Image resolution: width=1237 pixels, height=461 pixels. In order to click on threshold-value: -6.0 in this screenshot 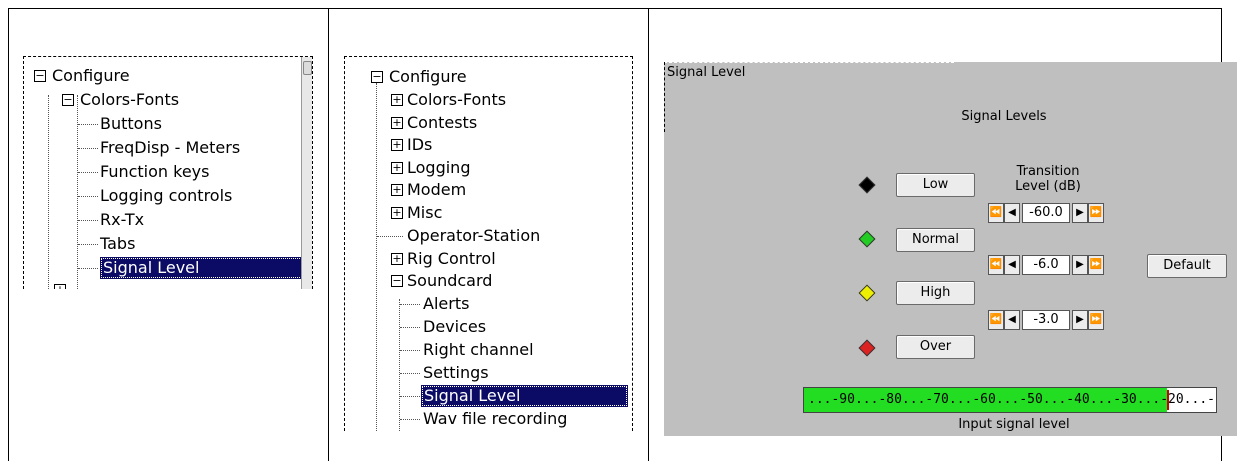, I will do `click(1046, 265)`.